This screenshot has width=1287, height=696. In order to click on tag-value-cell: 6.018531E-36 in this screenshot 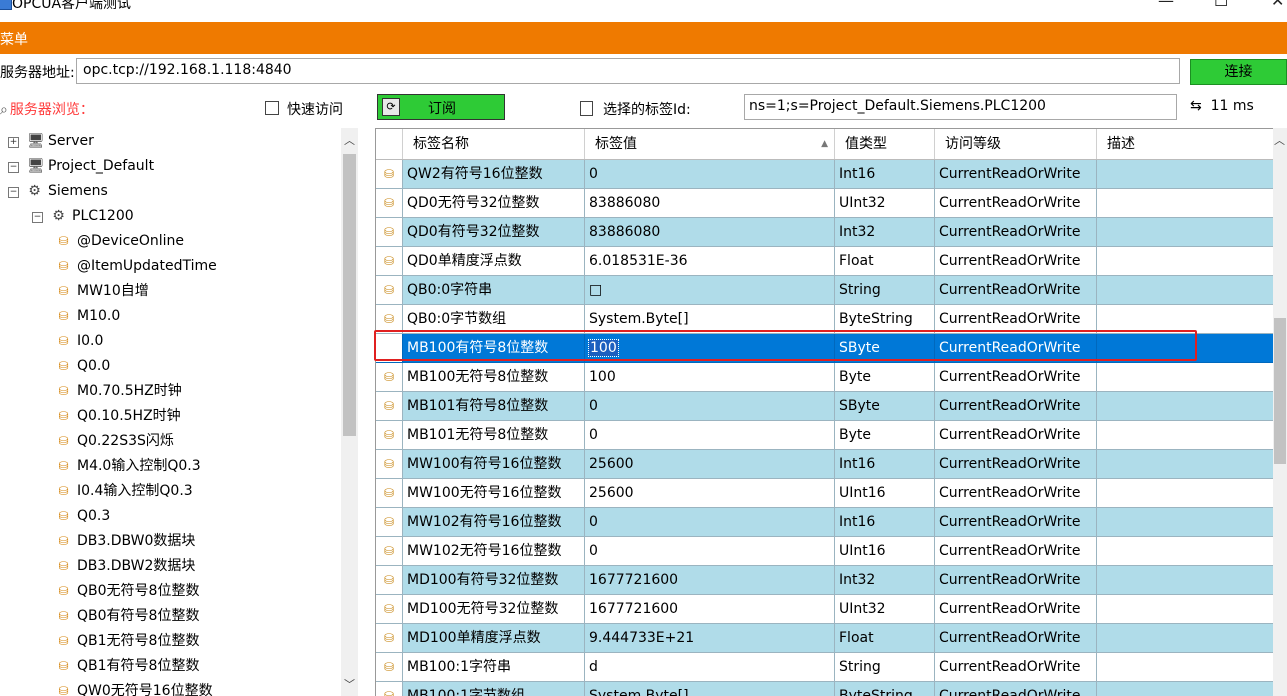, I will do `click(710, 261)`.